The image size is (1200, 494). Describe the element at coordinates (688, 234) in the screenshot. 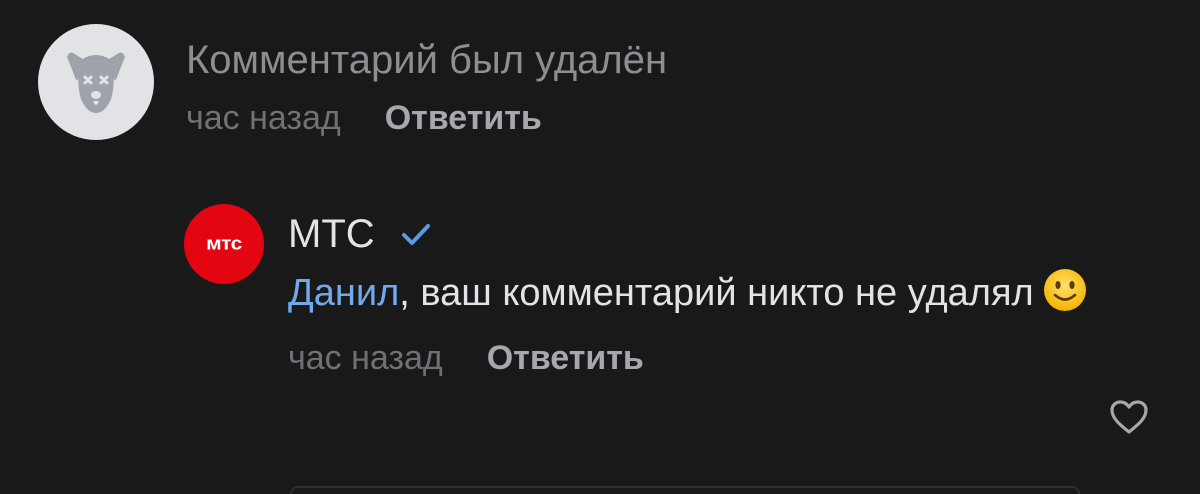

I see `author-row: МТС` at that location.